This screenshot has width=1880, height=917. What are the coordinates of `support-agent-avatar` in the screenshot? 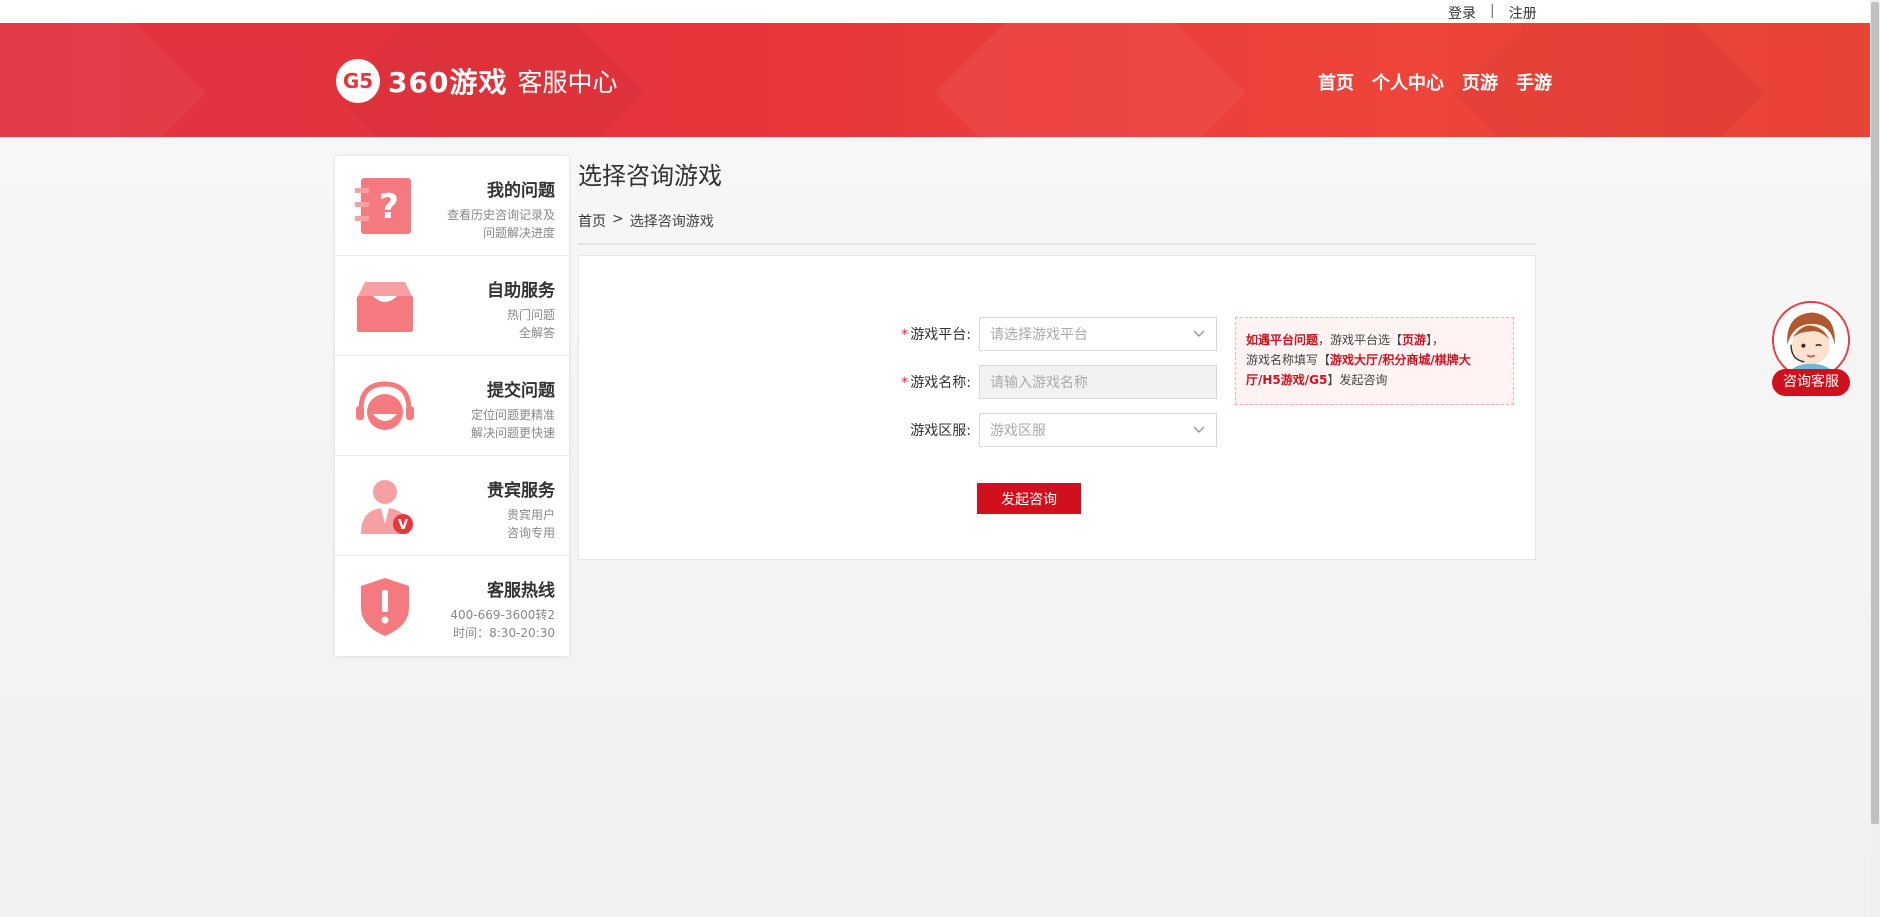 It's located at (1811, 340).